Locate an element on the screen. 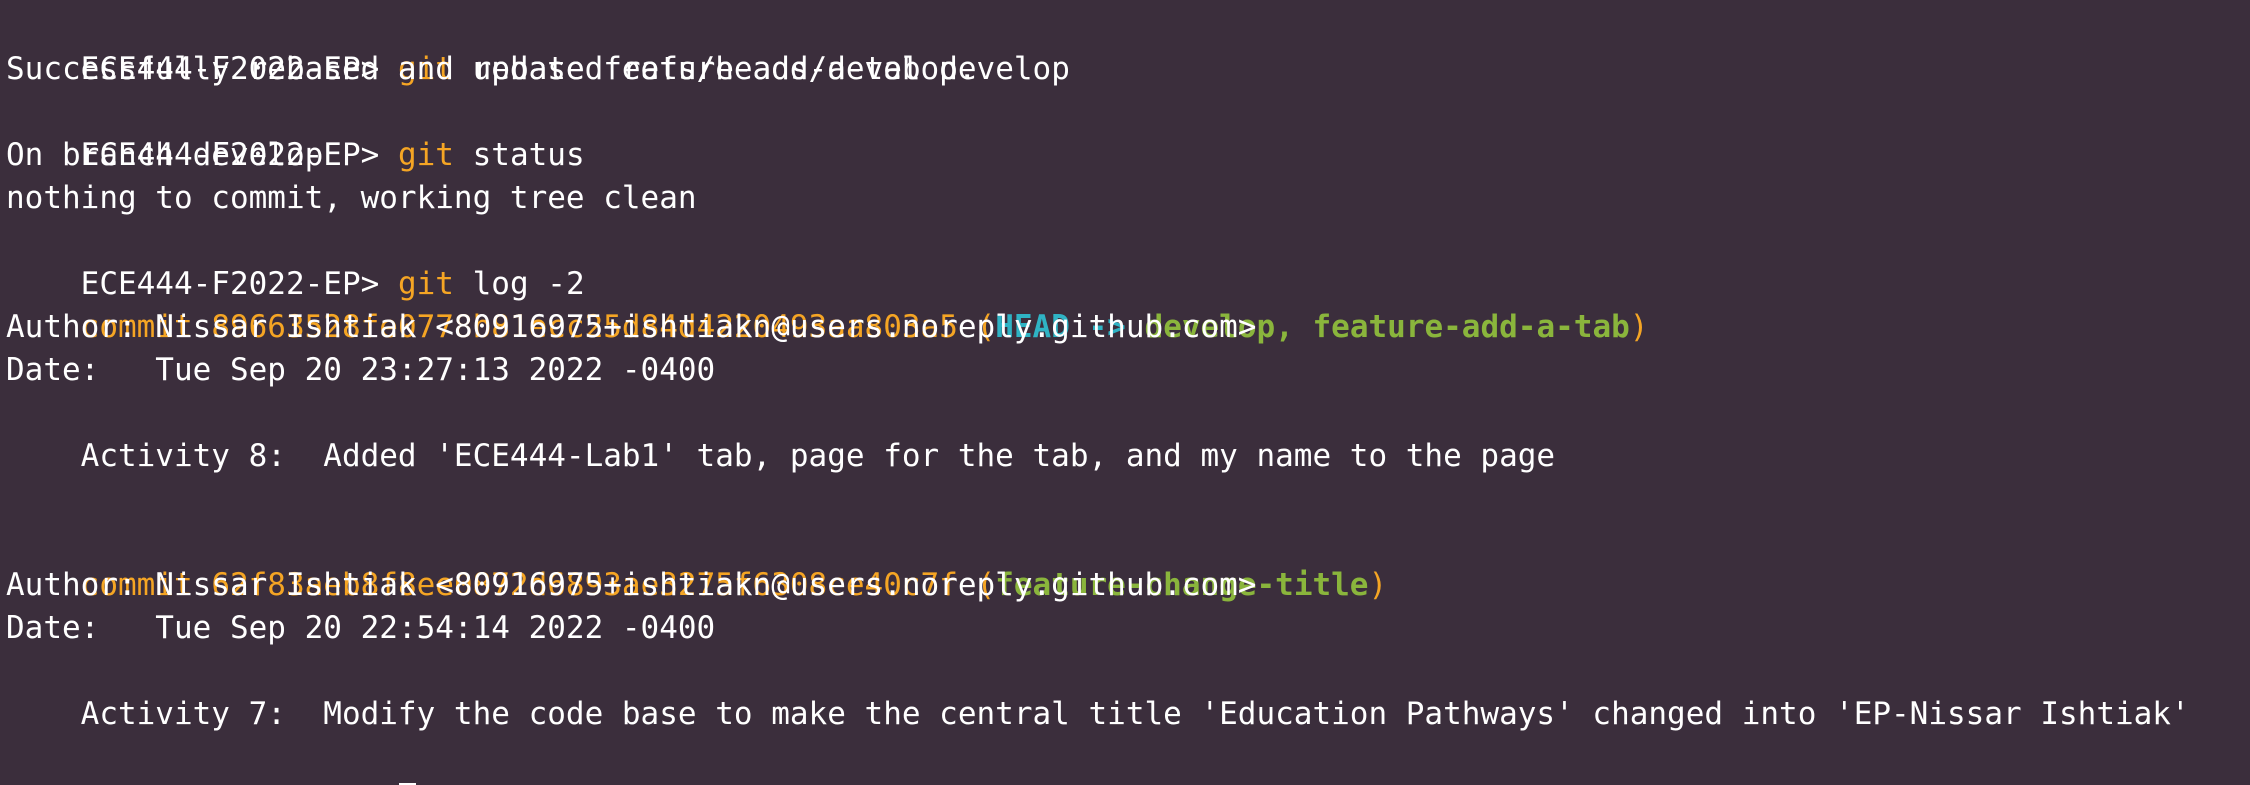 This screenshot has height=785, width=2250. command-program: git is located at coordinates (425, 155).